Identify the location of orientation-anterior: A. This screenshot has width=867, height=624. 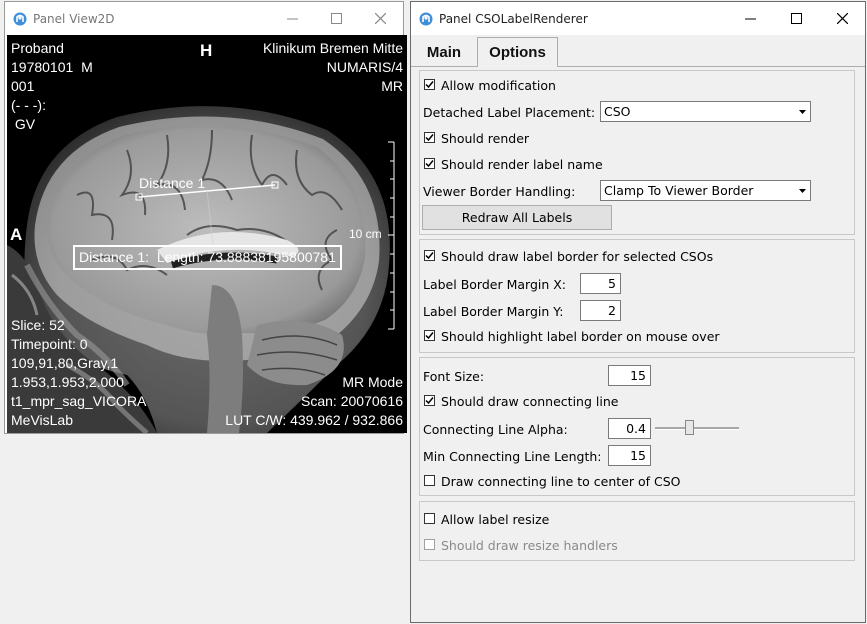
(16, 234).